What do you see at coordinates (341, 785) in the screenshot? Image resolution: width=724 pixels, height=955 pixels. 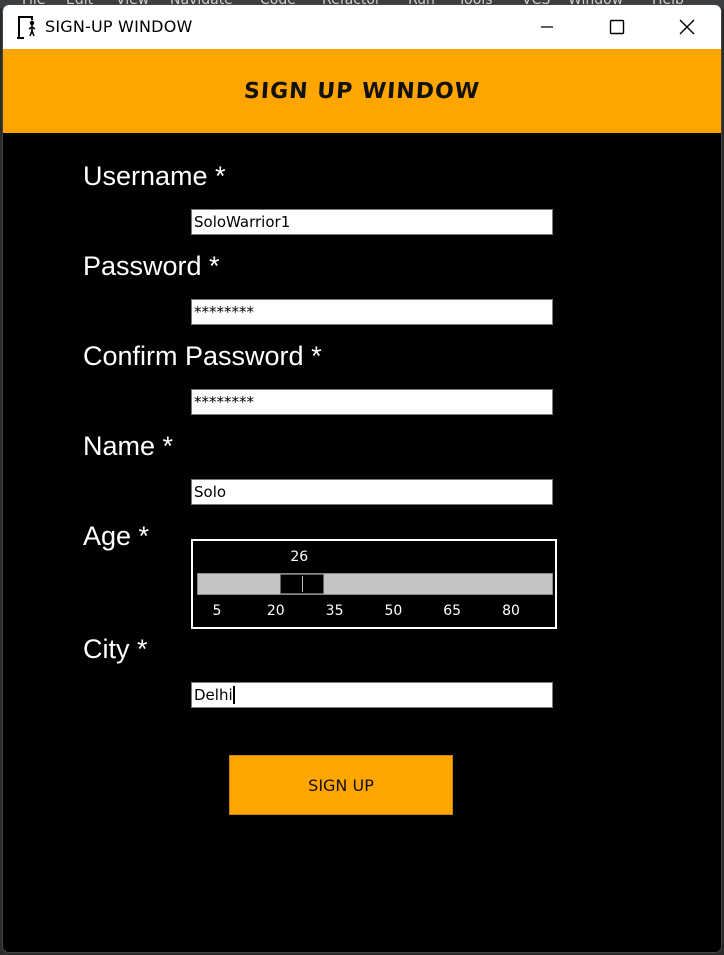 I see `sign-up-button: SIGN UP` at bounding box center [341, 785].